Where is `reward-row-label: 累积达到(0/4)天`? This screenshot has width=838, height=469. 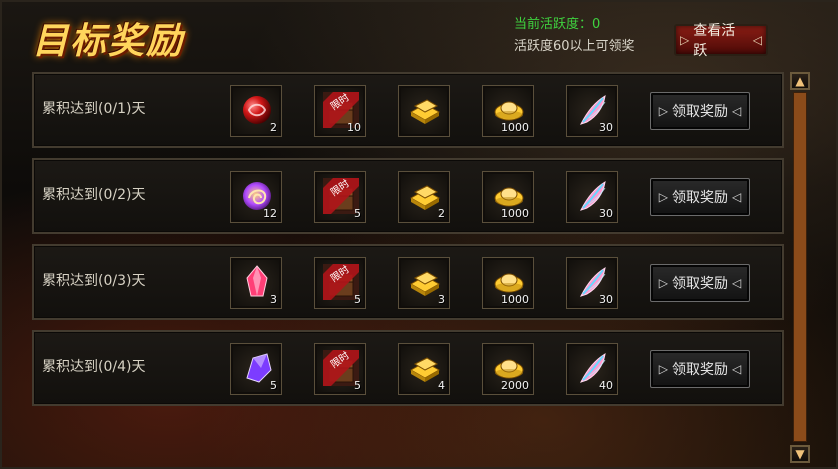 reward-row-label: 累积达到(0/4)天 is located at coordinates (94, 367).